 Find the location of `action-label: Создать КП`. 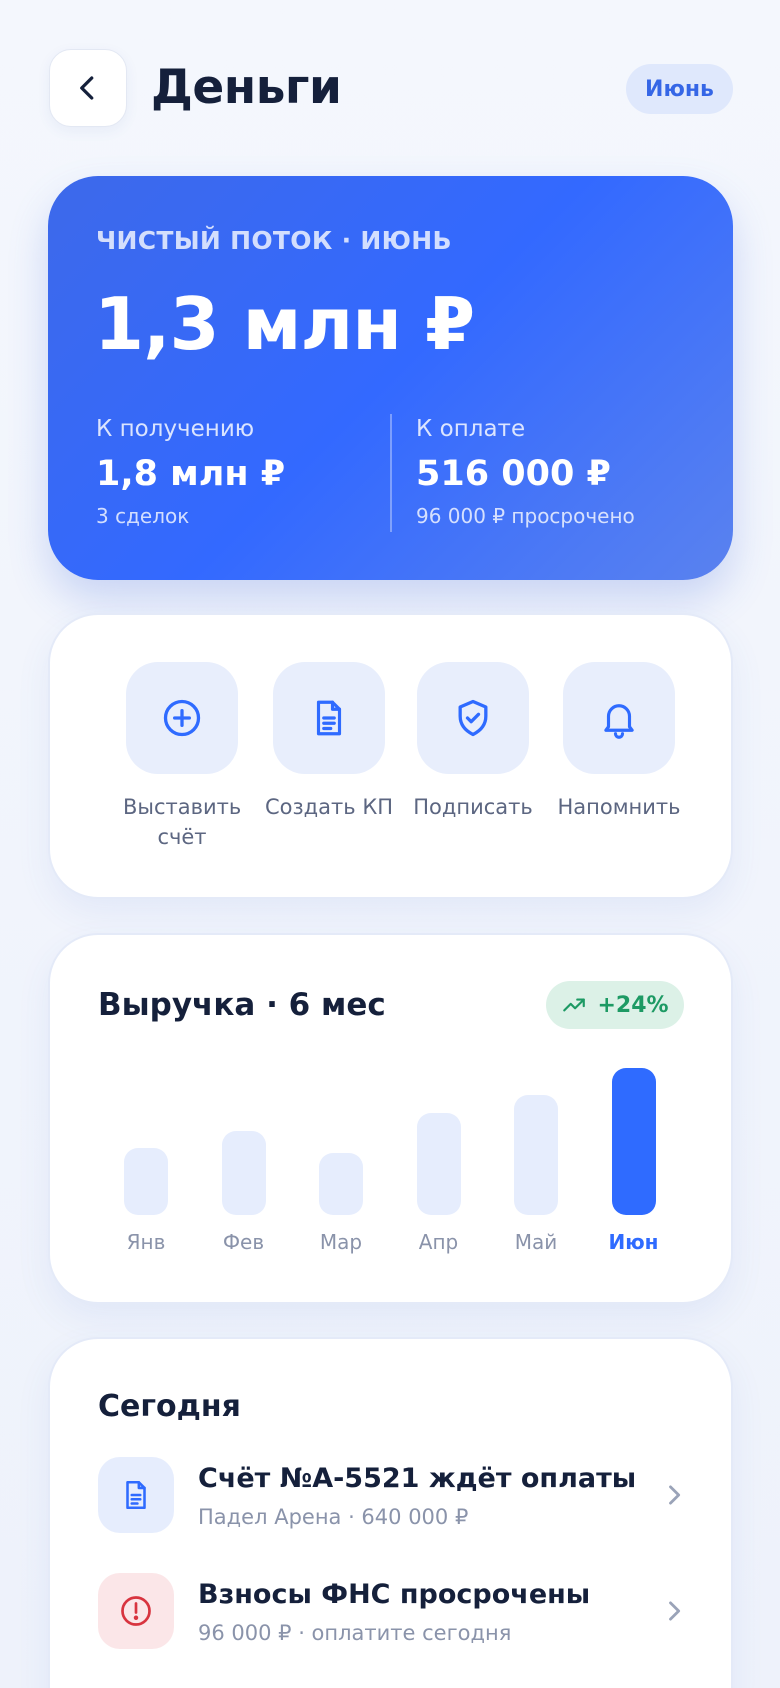

action-label: Создать КП is located at coordinates (329, 807).